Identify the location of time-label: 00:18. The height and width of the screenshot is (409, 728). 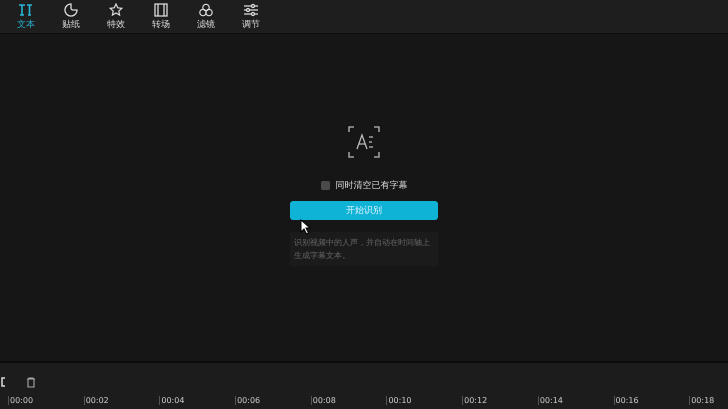
(702, 400).